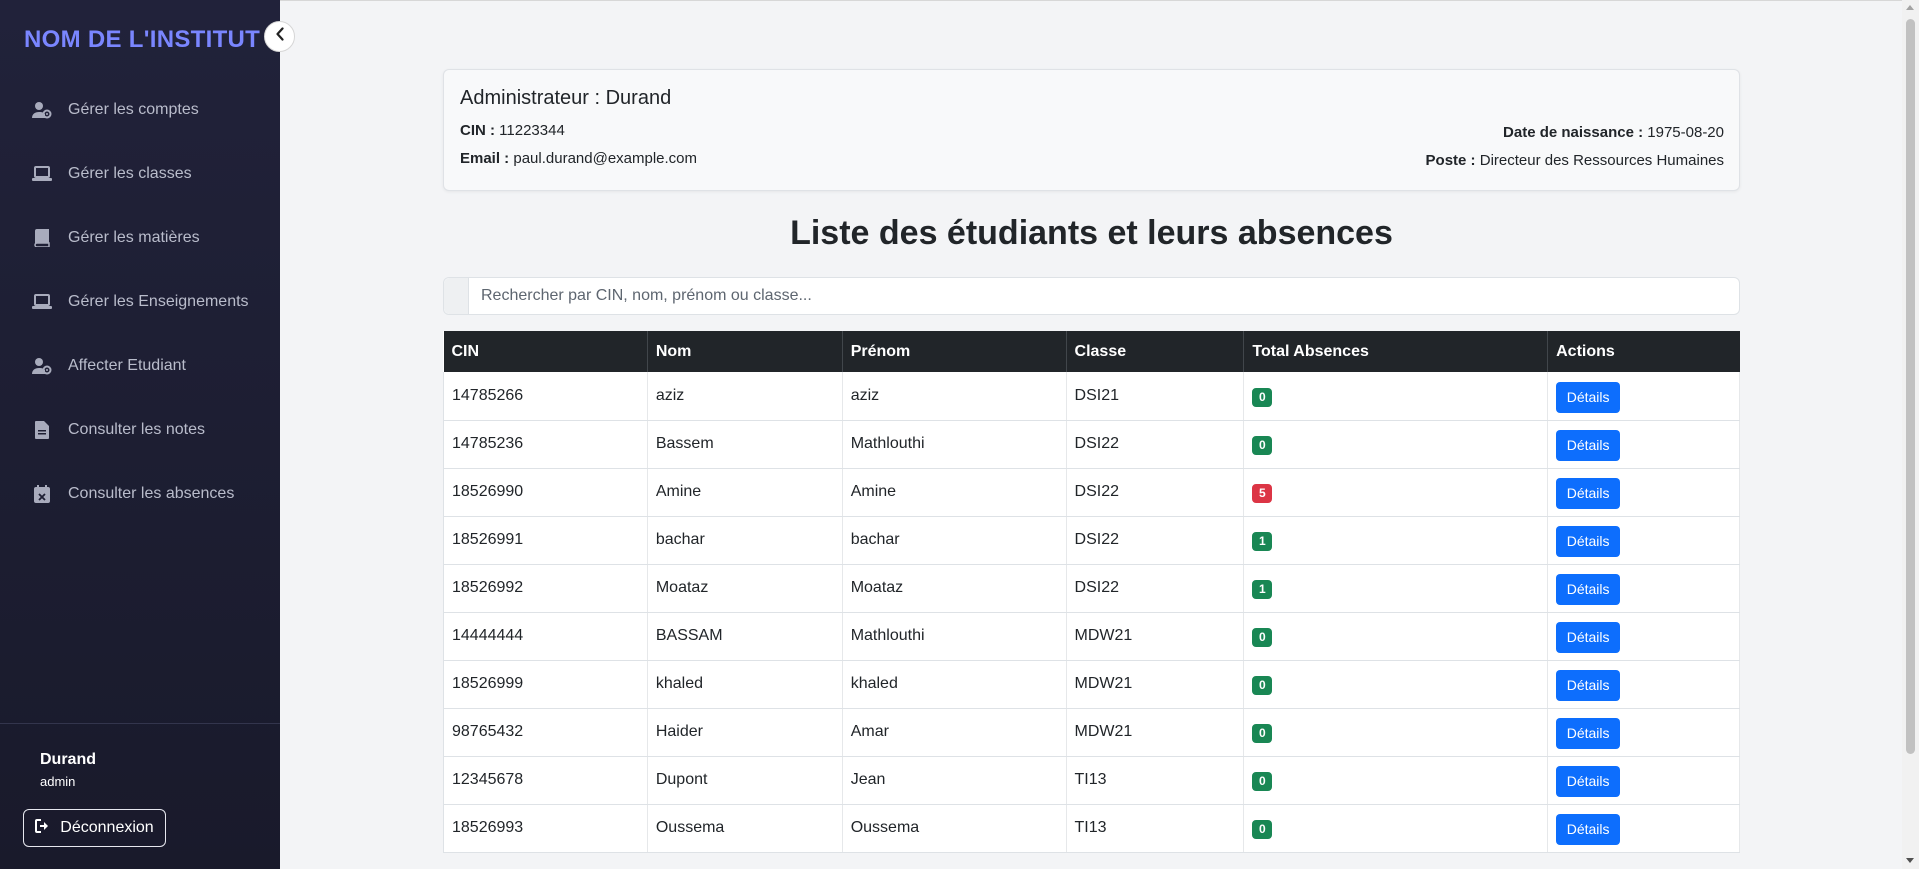  I want to click on profile-email: Email : paul.durand@example.com, so click(578, 158).